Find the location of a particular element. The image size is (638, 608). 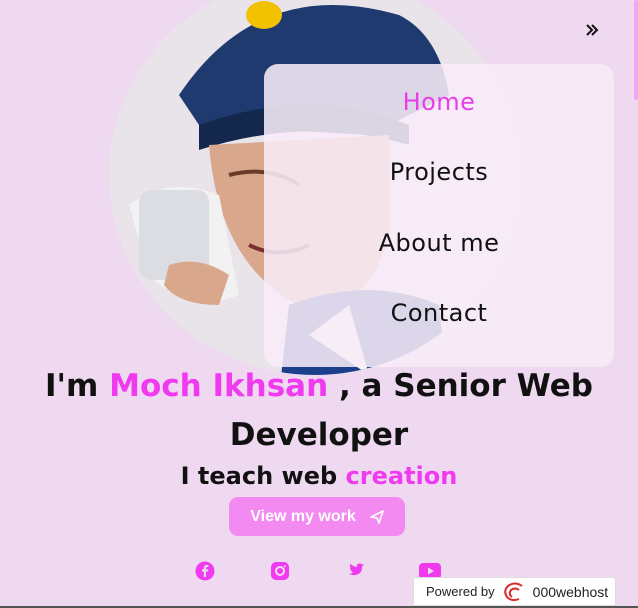

menu-toggle-button is located at coordinates (592, 30).